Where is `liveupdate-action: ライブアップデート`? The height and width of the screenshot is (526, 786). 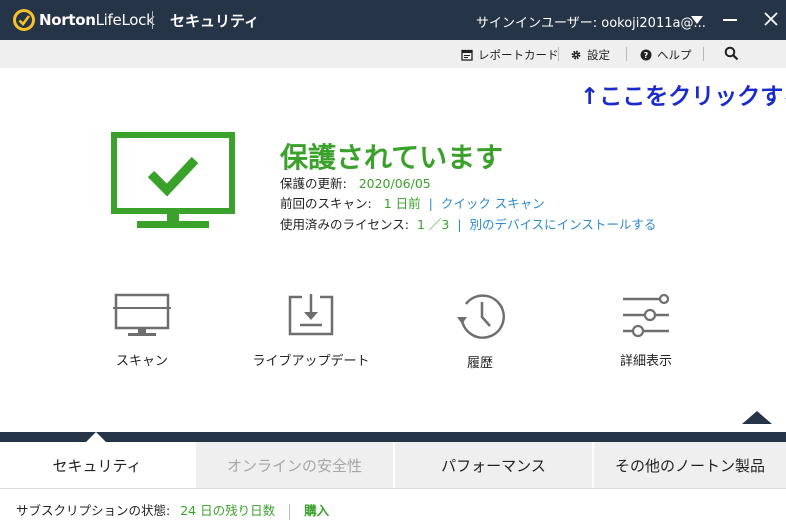
liveupdate-action: ライブアップデート is located at coordinates (311, 330).